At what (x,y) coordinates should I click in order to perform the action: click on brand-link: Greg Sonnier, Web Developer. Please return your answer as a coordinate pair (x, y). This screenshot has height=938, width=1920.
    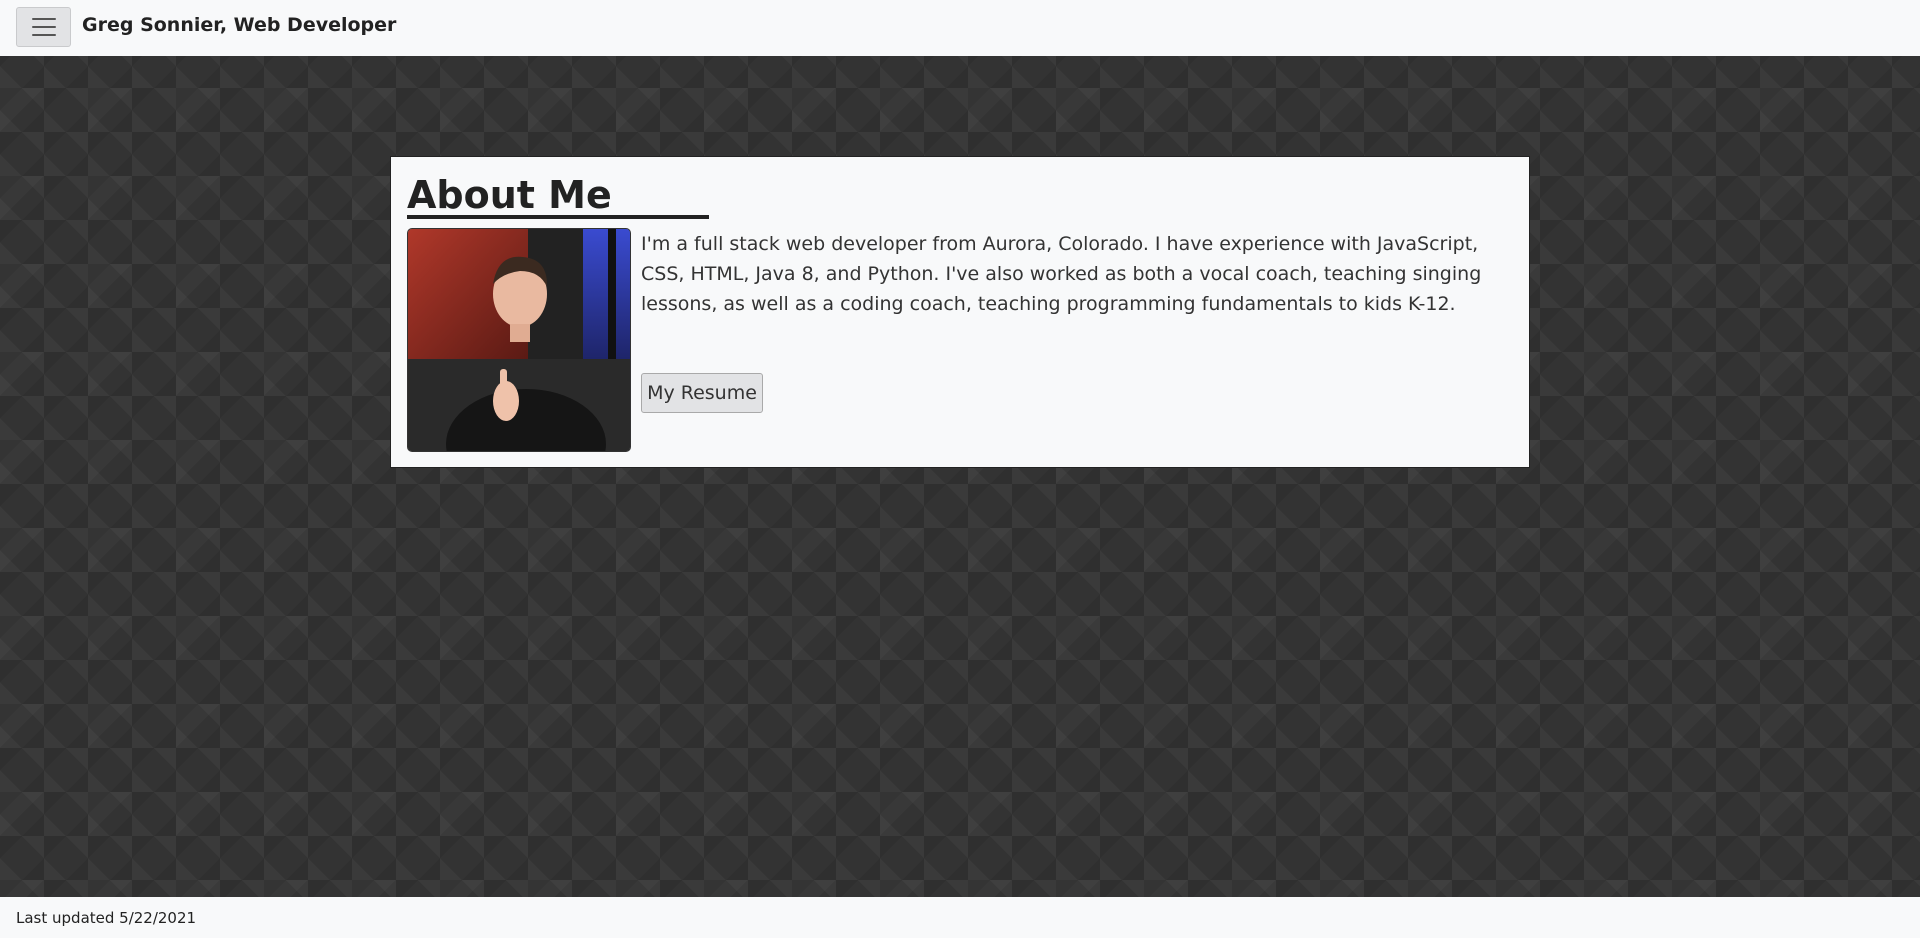
    Looking at the image, I should click on (239, 25).